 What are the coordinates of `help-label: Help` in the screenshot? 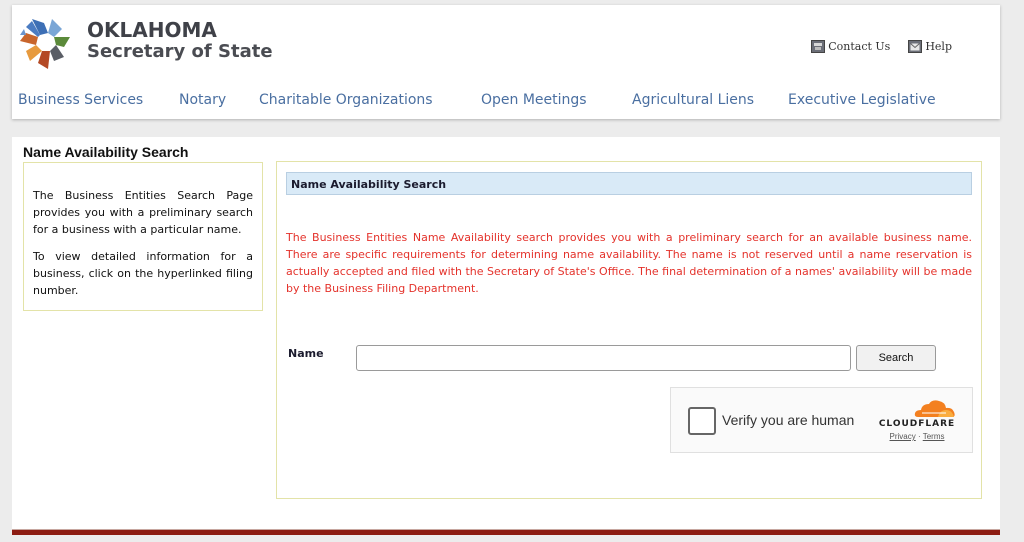 It's located at (938, 46).